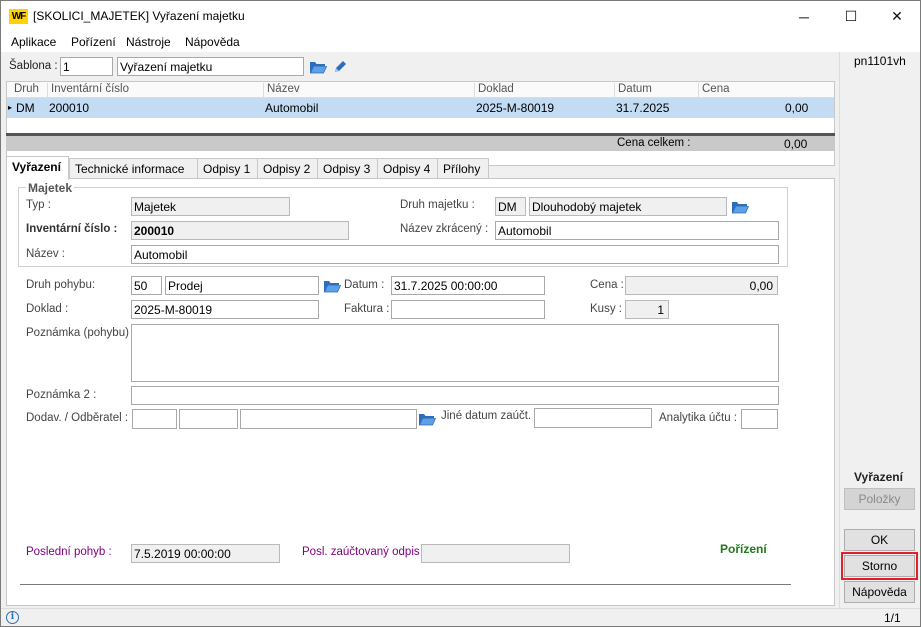 Image resolution: width=921 pixels, height=627 pixels. What do you see at coordinates (33, 42) in the screenshot?
I see `menu-aplikace: Aplikace` at bounding box center [33, 42].